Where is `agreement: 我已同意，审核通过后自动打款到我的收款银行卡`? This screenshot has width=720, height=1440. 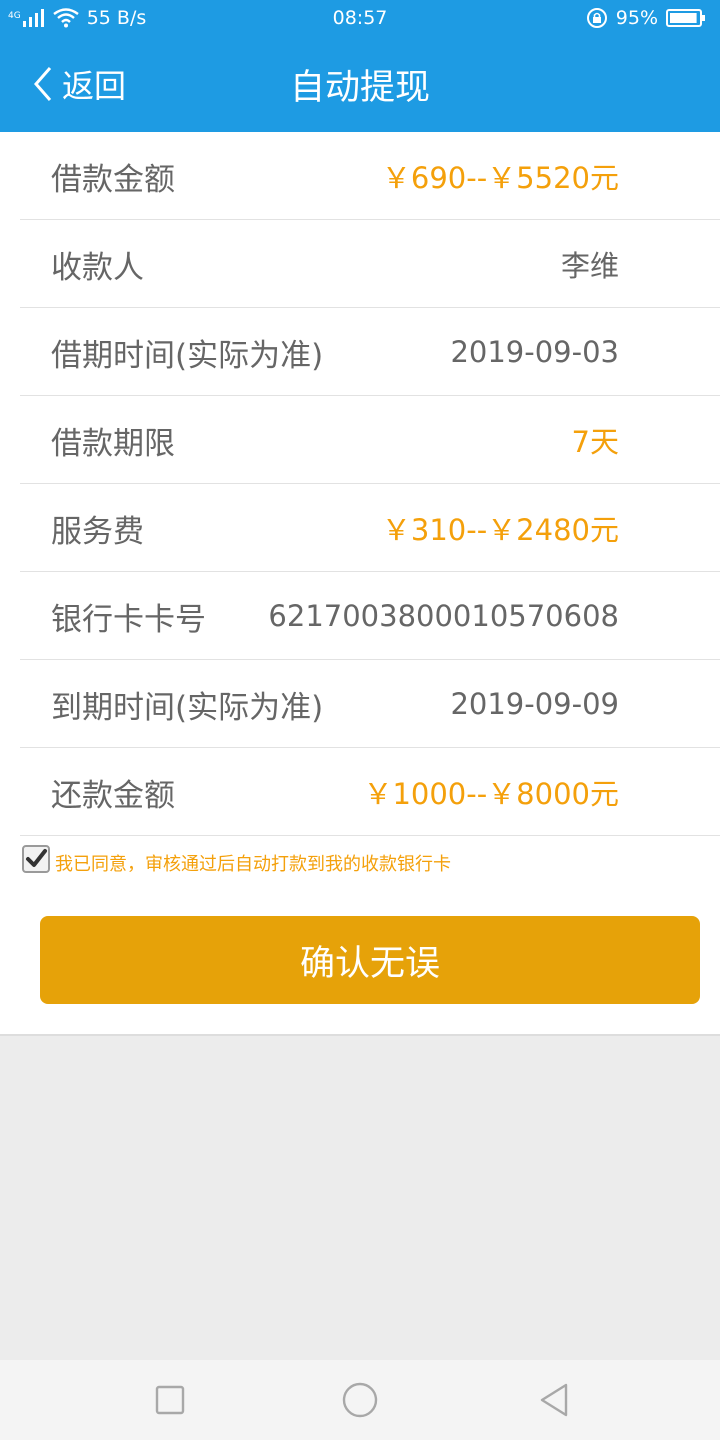 agreement: 我已同意，审核通过后自动打款到我的收款银行卡 is located at coordinates (236, 859).